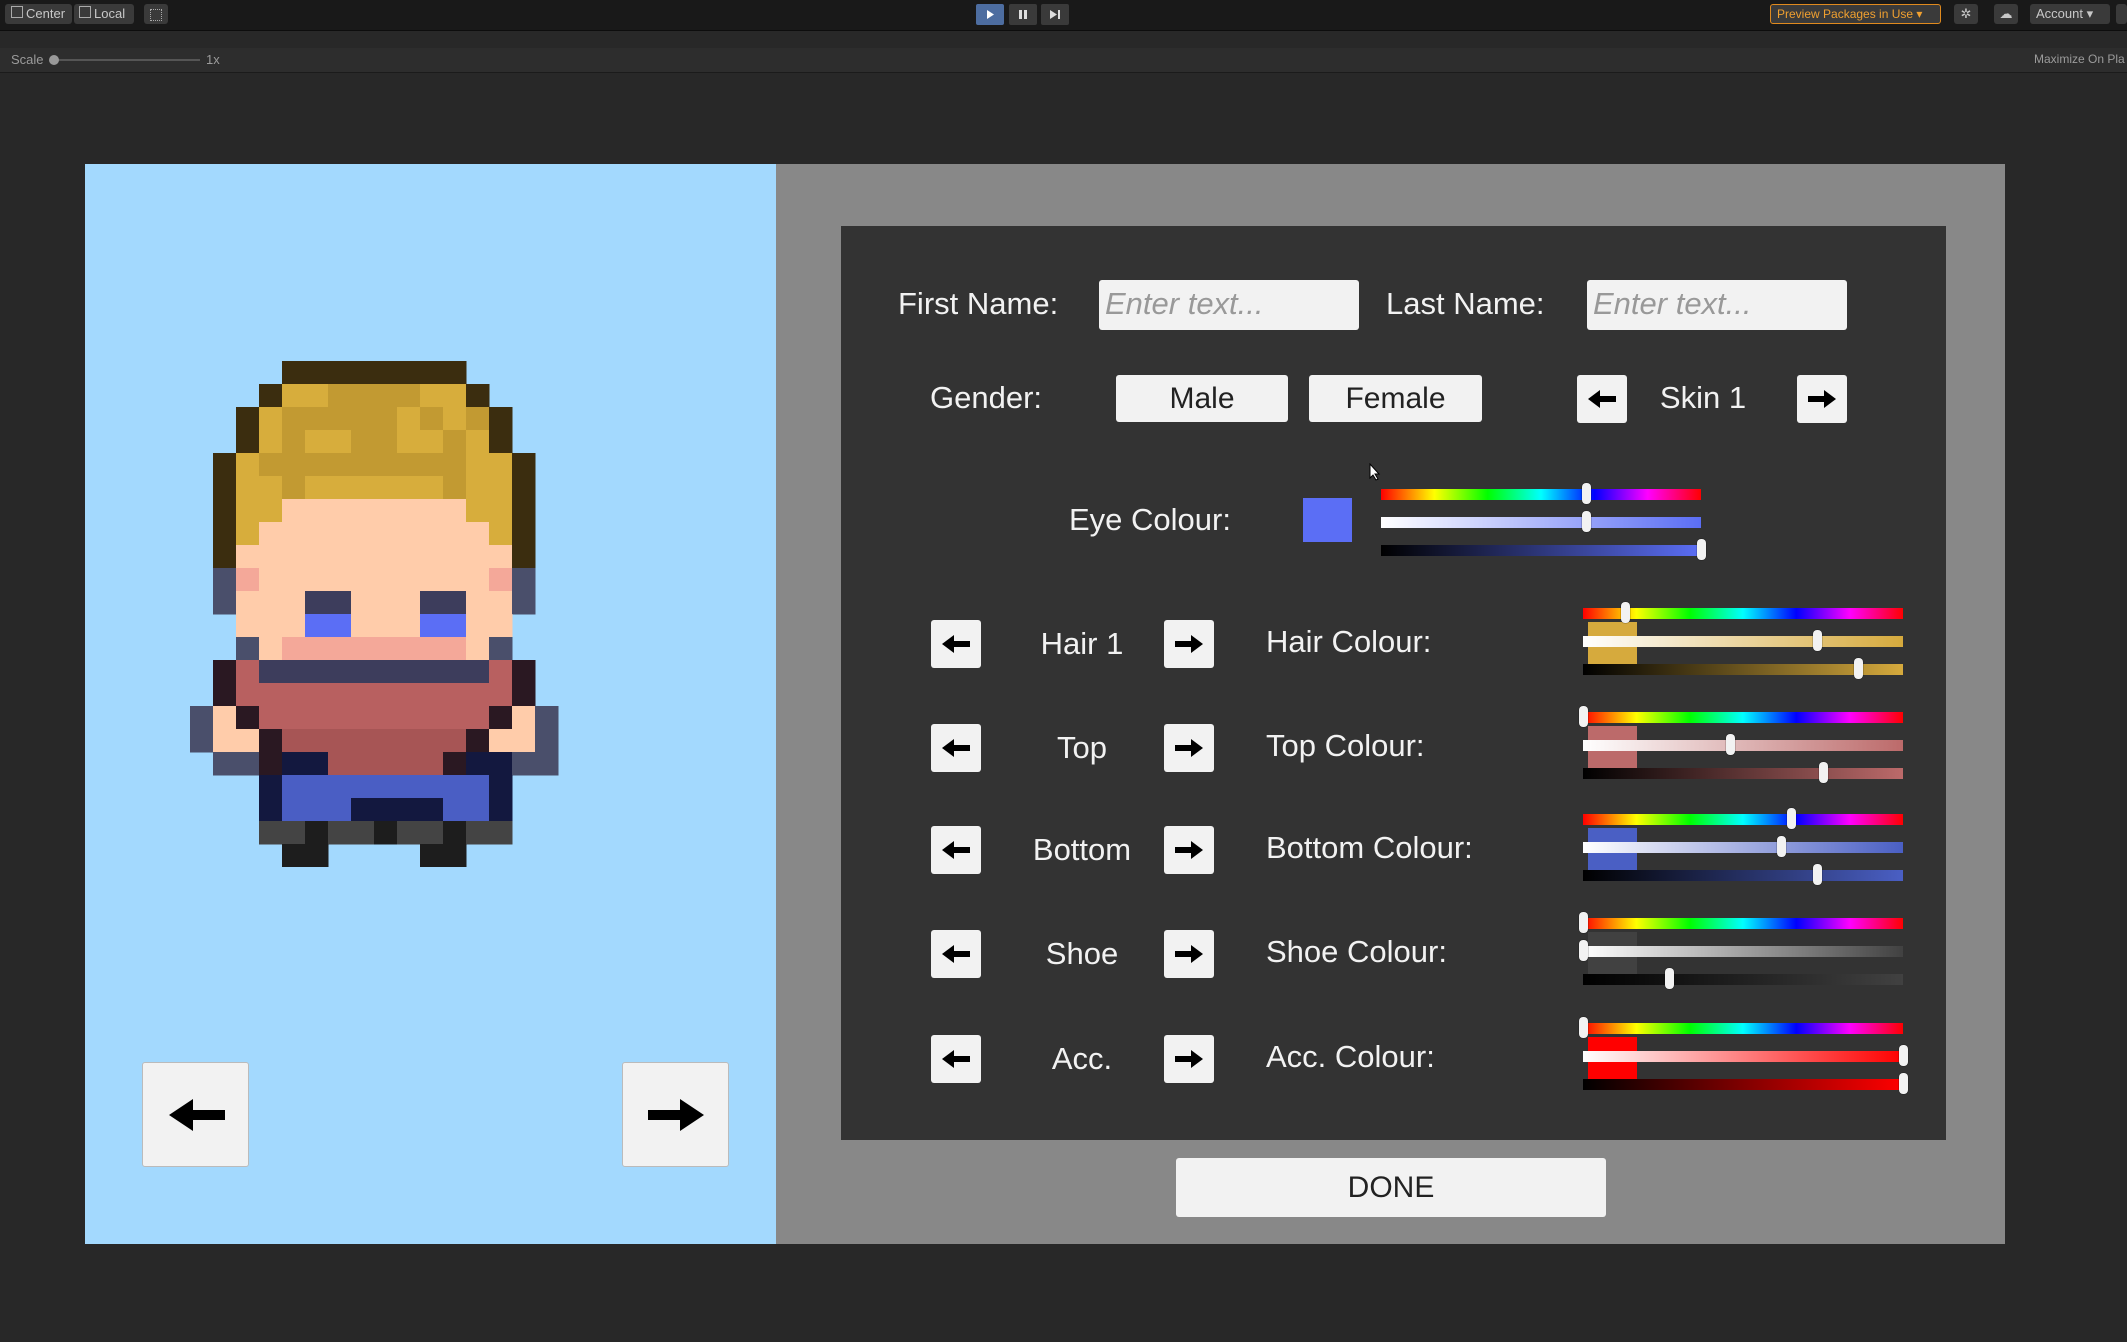  What do you see at coordinates (1541, 521) in the screenshot?
I see `eye-saturation-slider` at bounding box center [1541, 521].